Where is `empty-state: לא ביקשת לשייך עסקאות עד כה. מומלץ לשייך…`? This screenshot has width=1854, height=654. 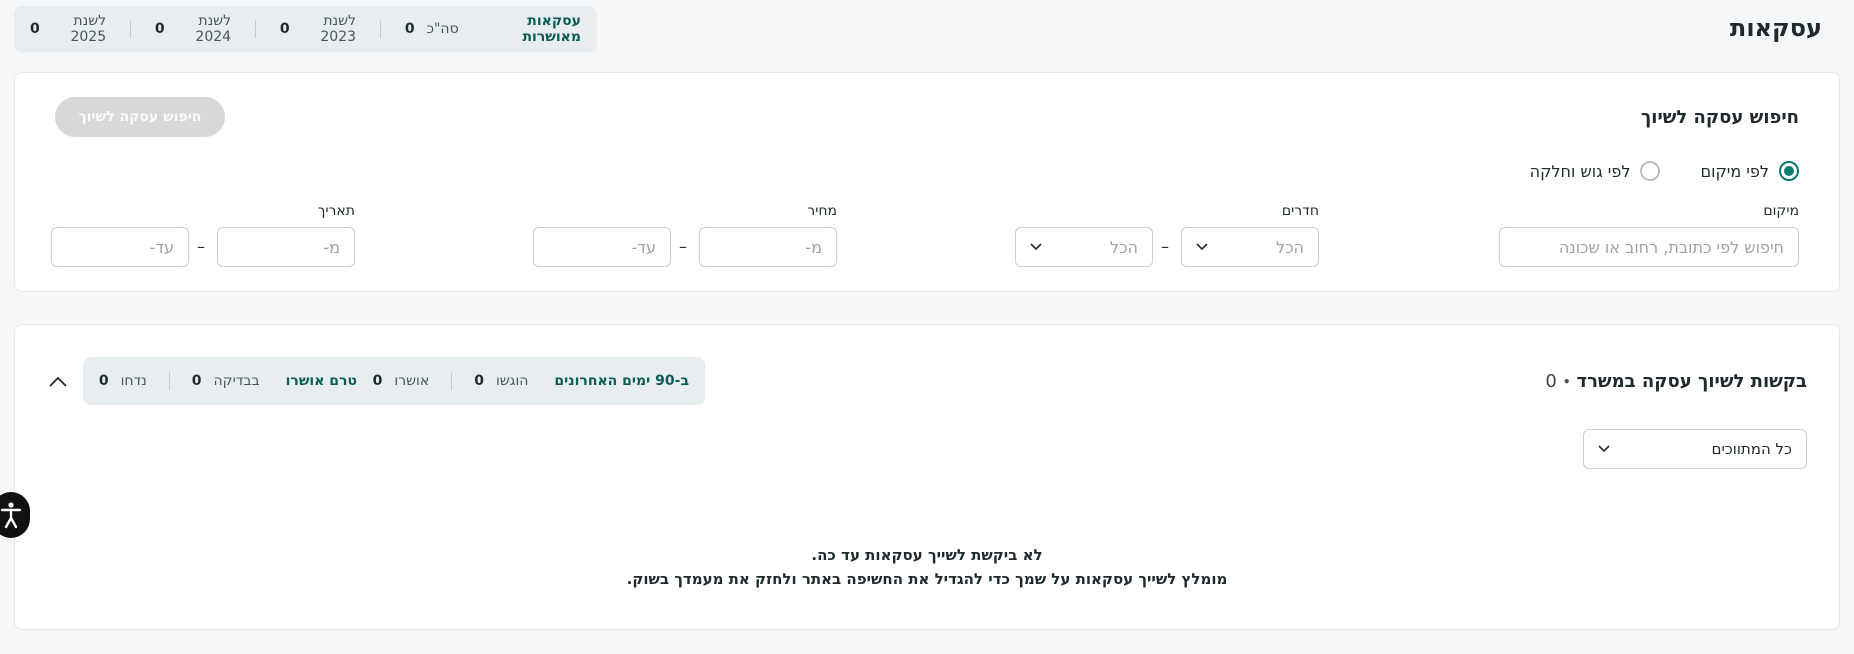 empty-state: לא ביקשת לשייך עסקאות עד כה. מומלץ לשייך… is located at coordinates (927, 567).